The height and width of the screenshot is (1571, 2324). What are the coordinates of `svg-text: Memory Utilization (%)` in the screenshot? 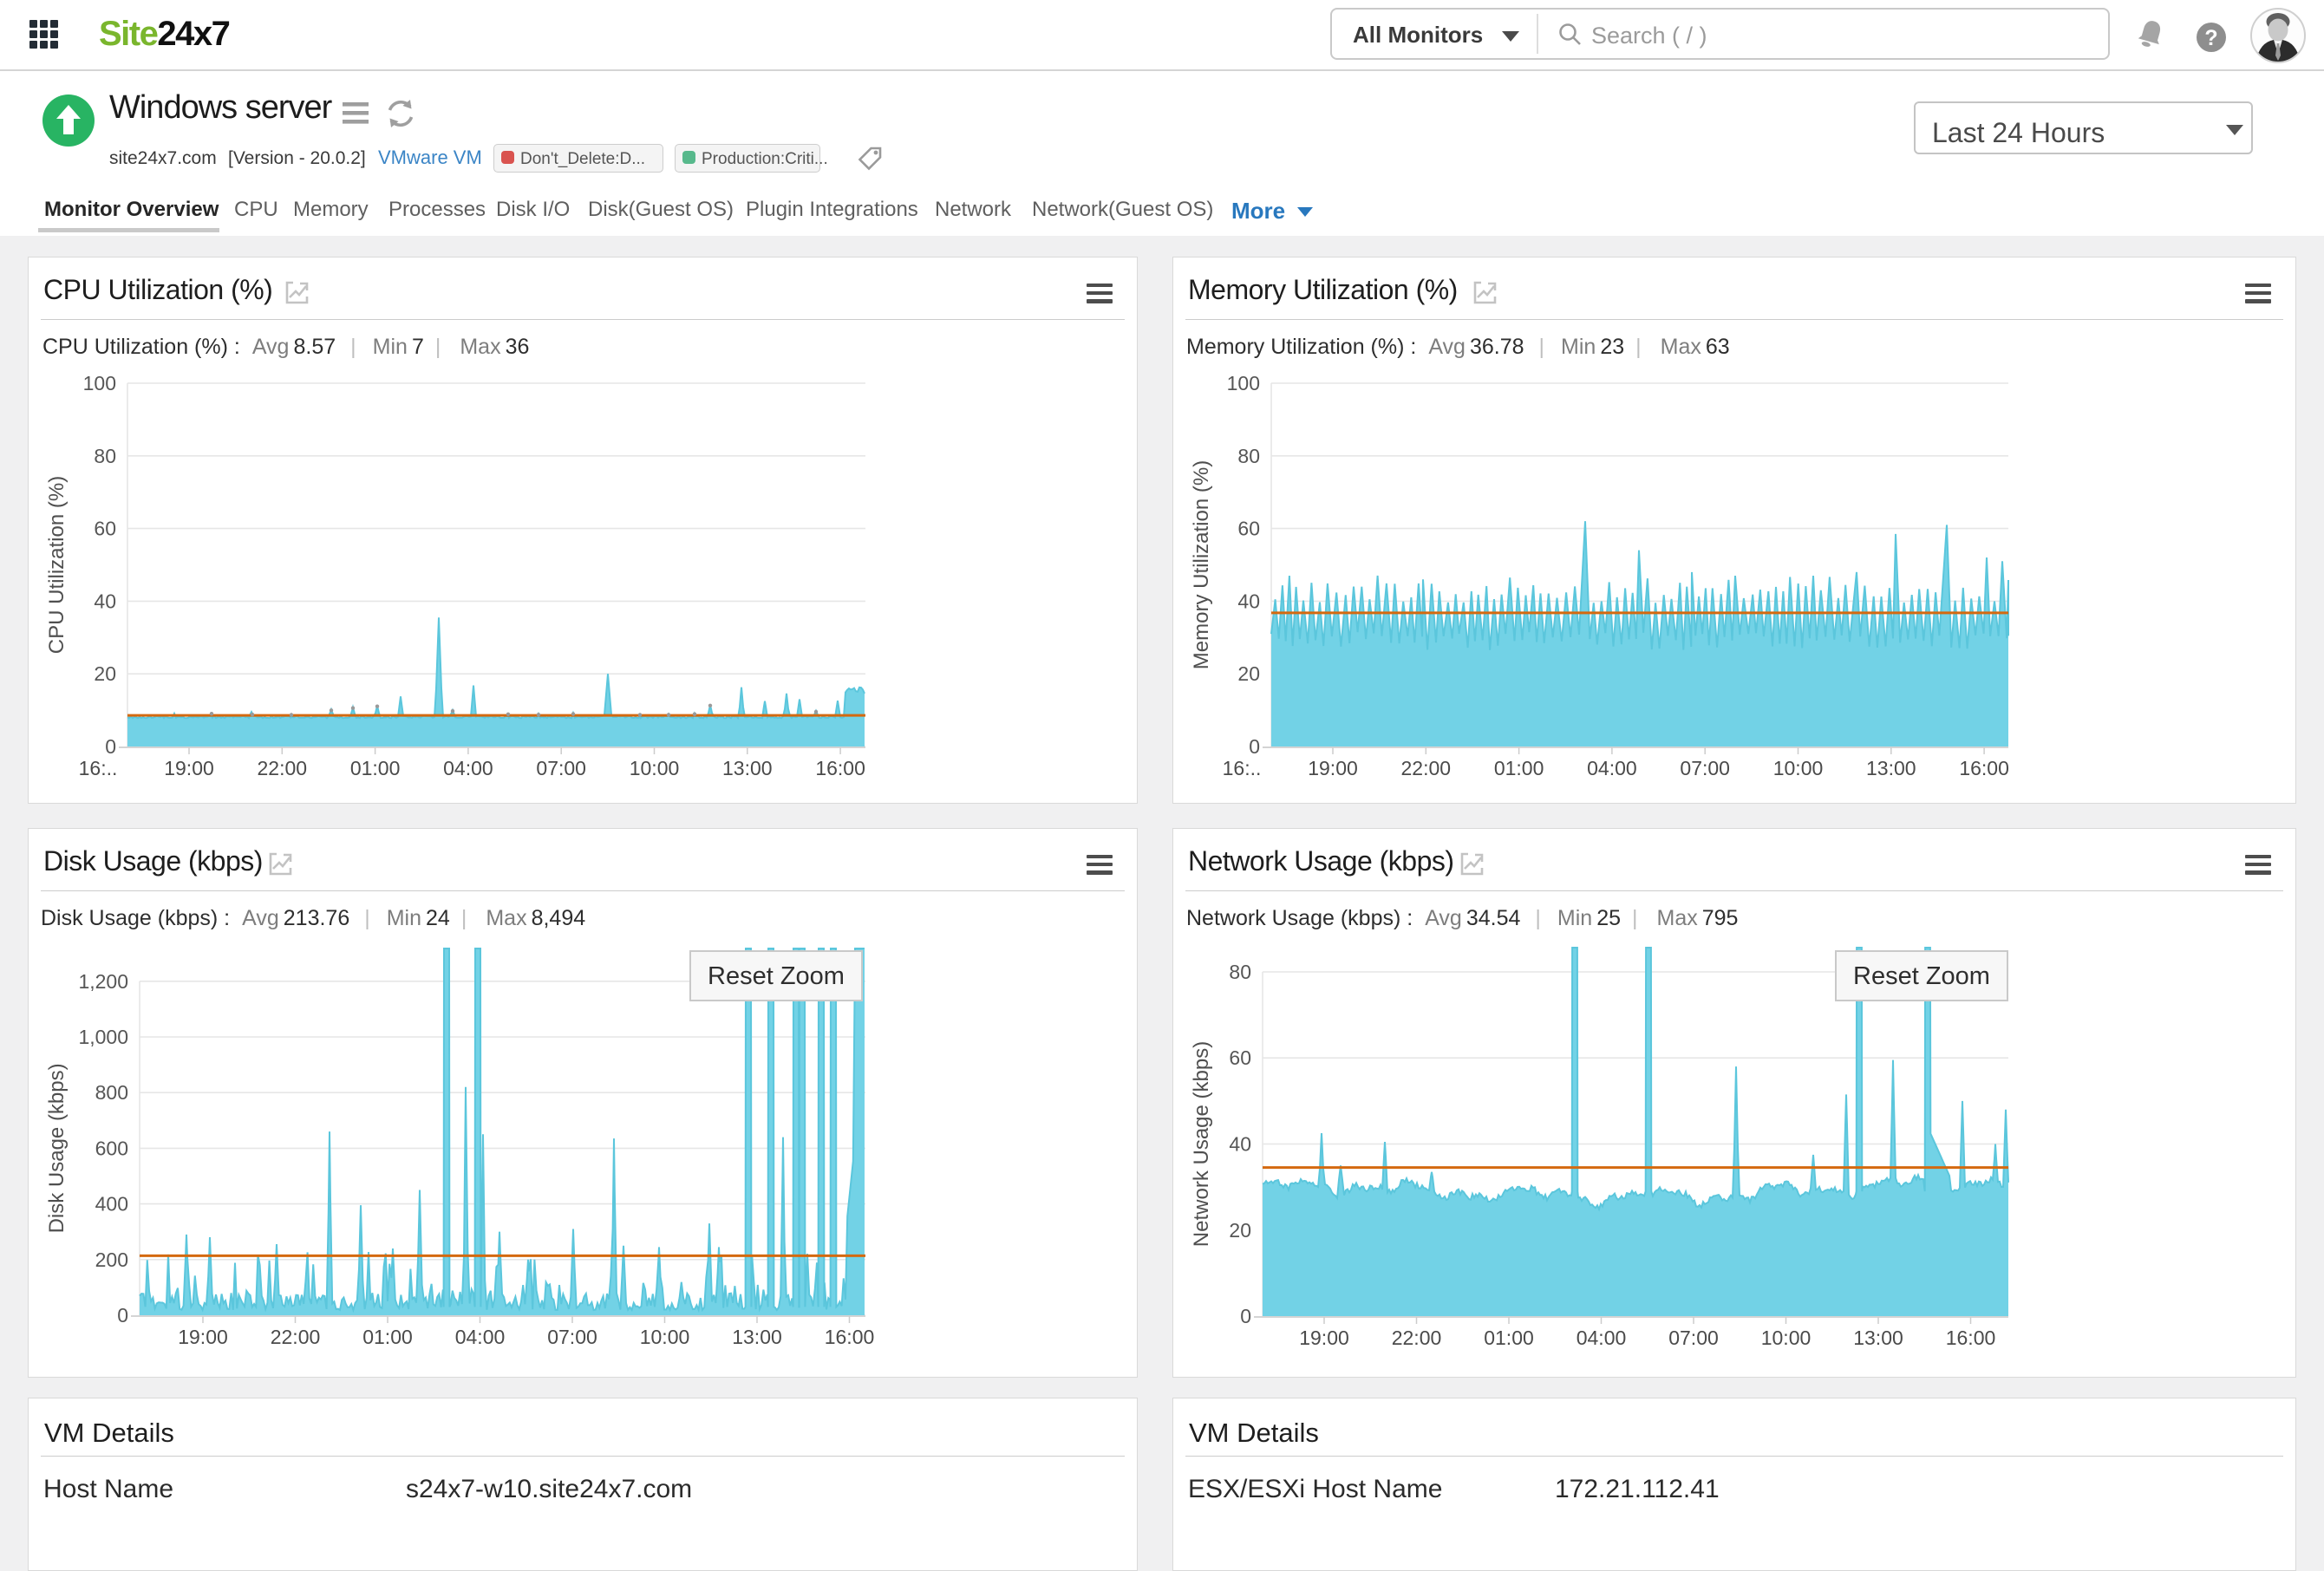 It's located at (1201, 565).